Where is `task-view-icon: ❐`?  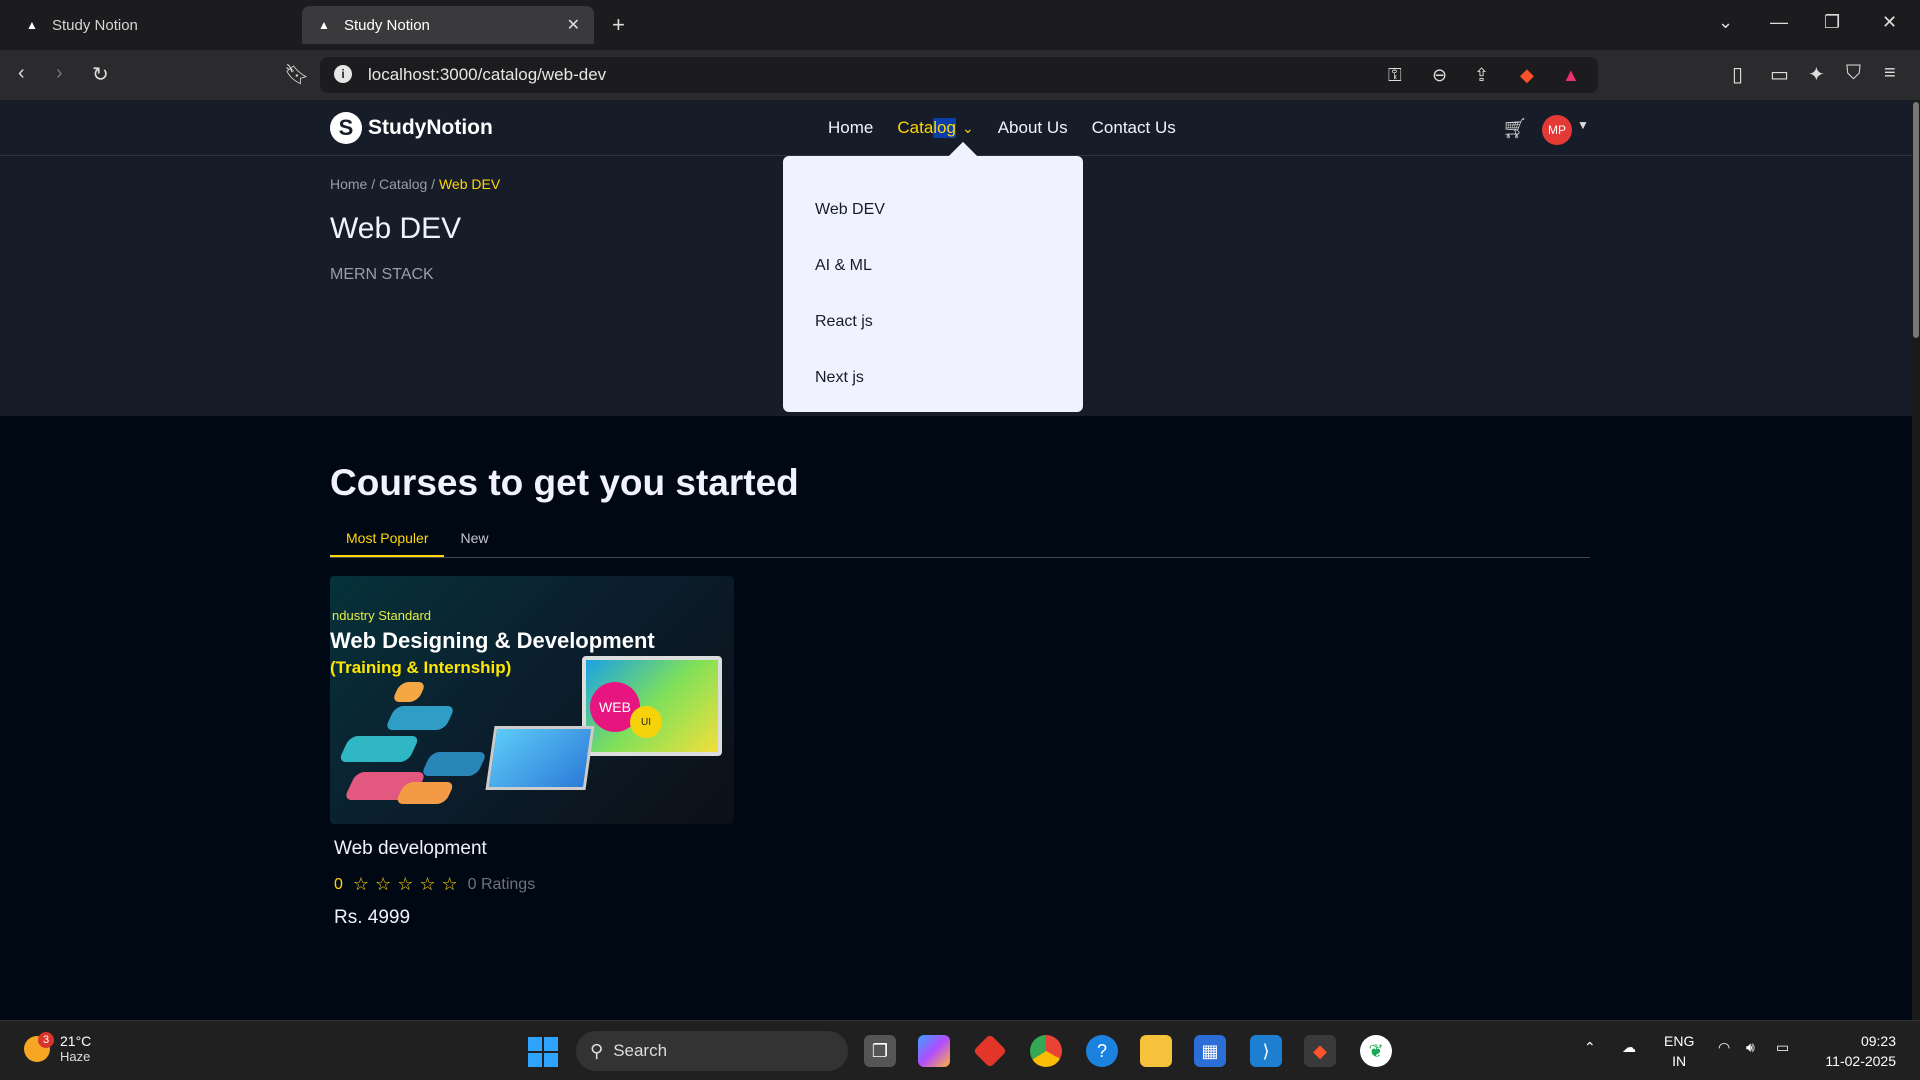 task-view-icon: ❐ is located at coordinates (880, 1051).